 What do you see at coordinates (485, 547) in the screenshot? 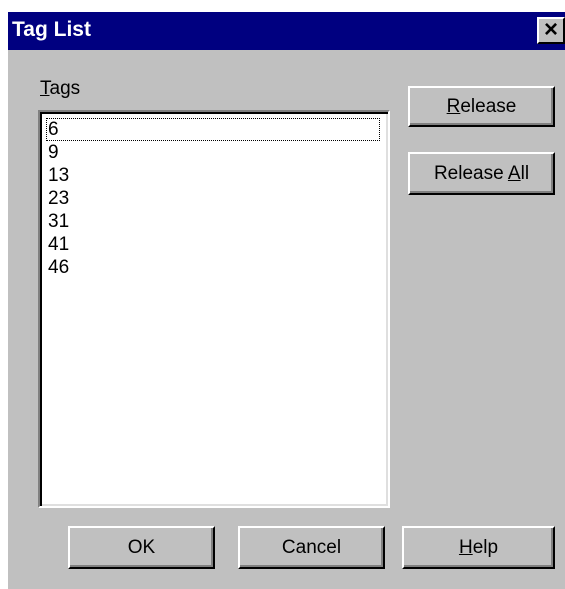
I see `help-button-rest: elp` at bounding box center [485, 547].